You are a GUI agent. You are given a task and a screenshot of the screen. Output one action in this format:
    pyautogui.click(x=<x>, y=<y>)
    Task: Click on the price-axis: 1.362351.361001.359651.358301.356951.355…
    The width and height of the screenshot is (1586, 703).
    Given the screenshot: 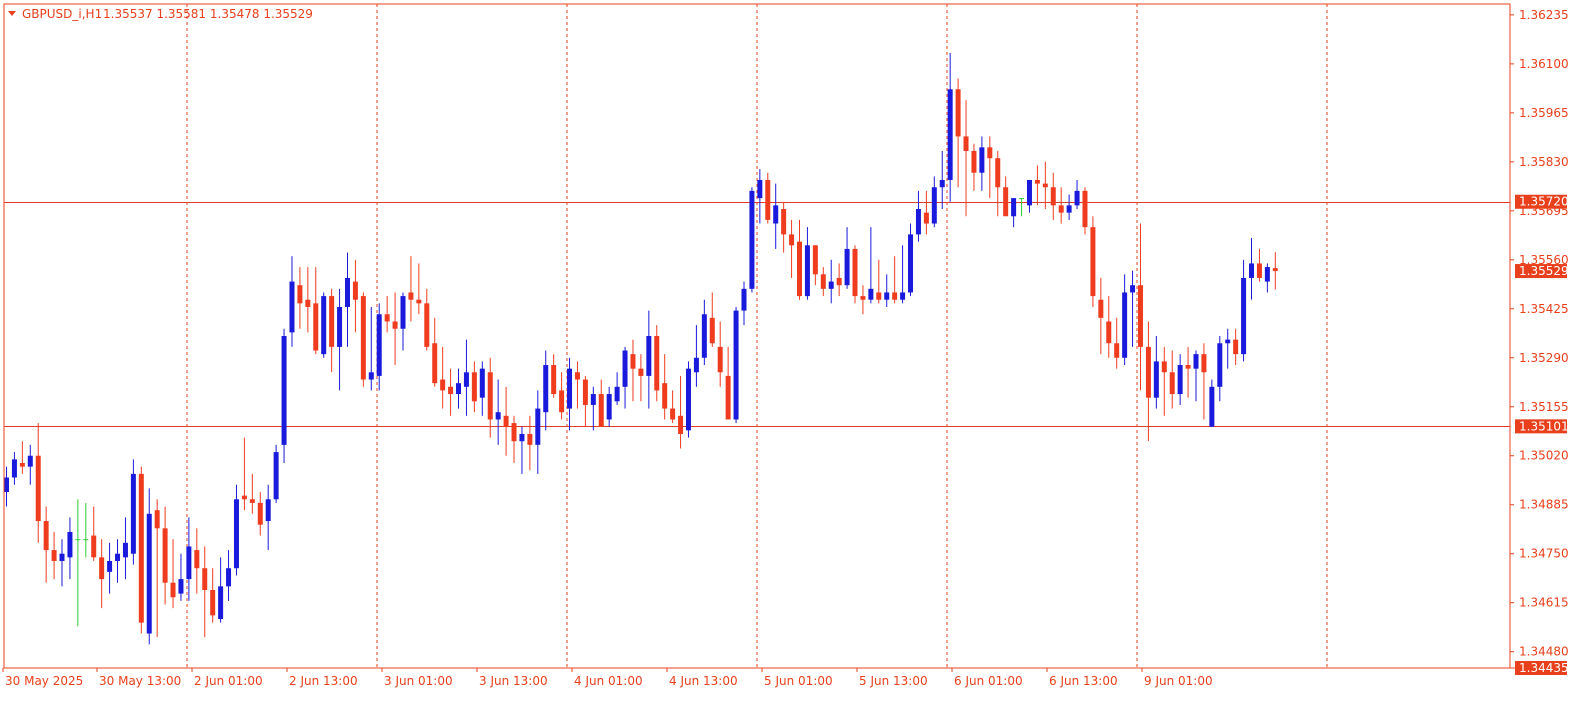 What is the action you would take?
    pyautogui.click(x=1539, y=333)
    